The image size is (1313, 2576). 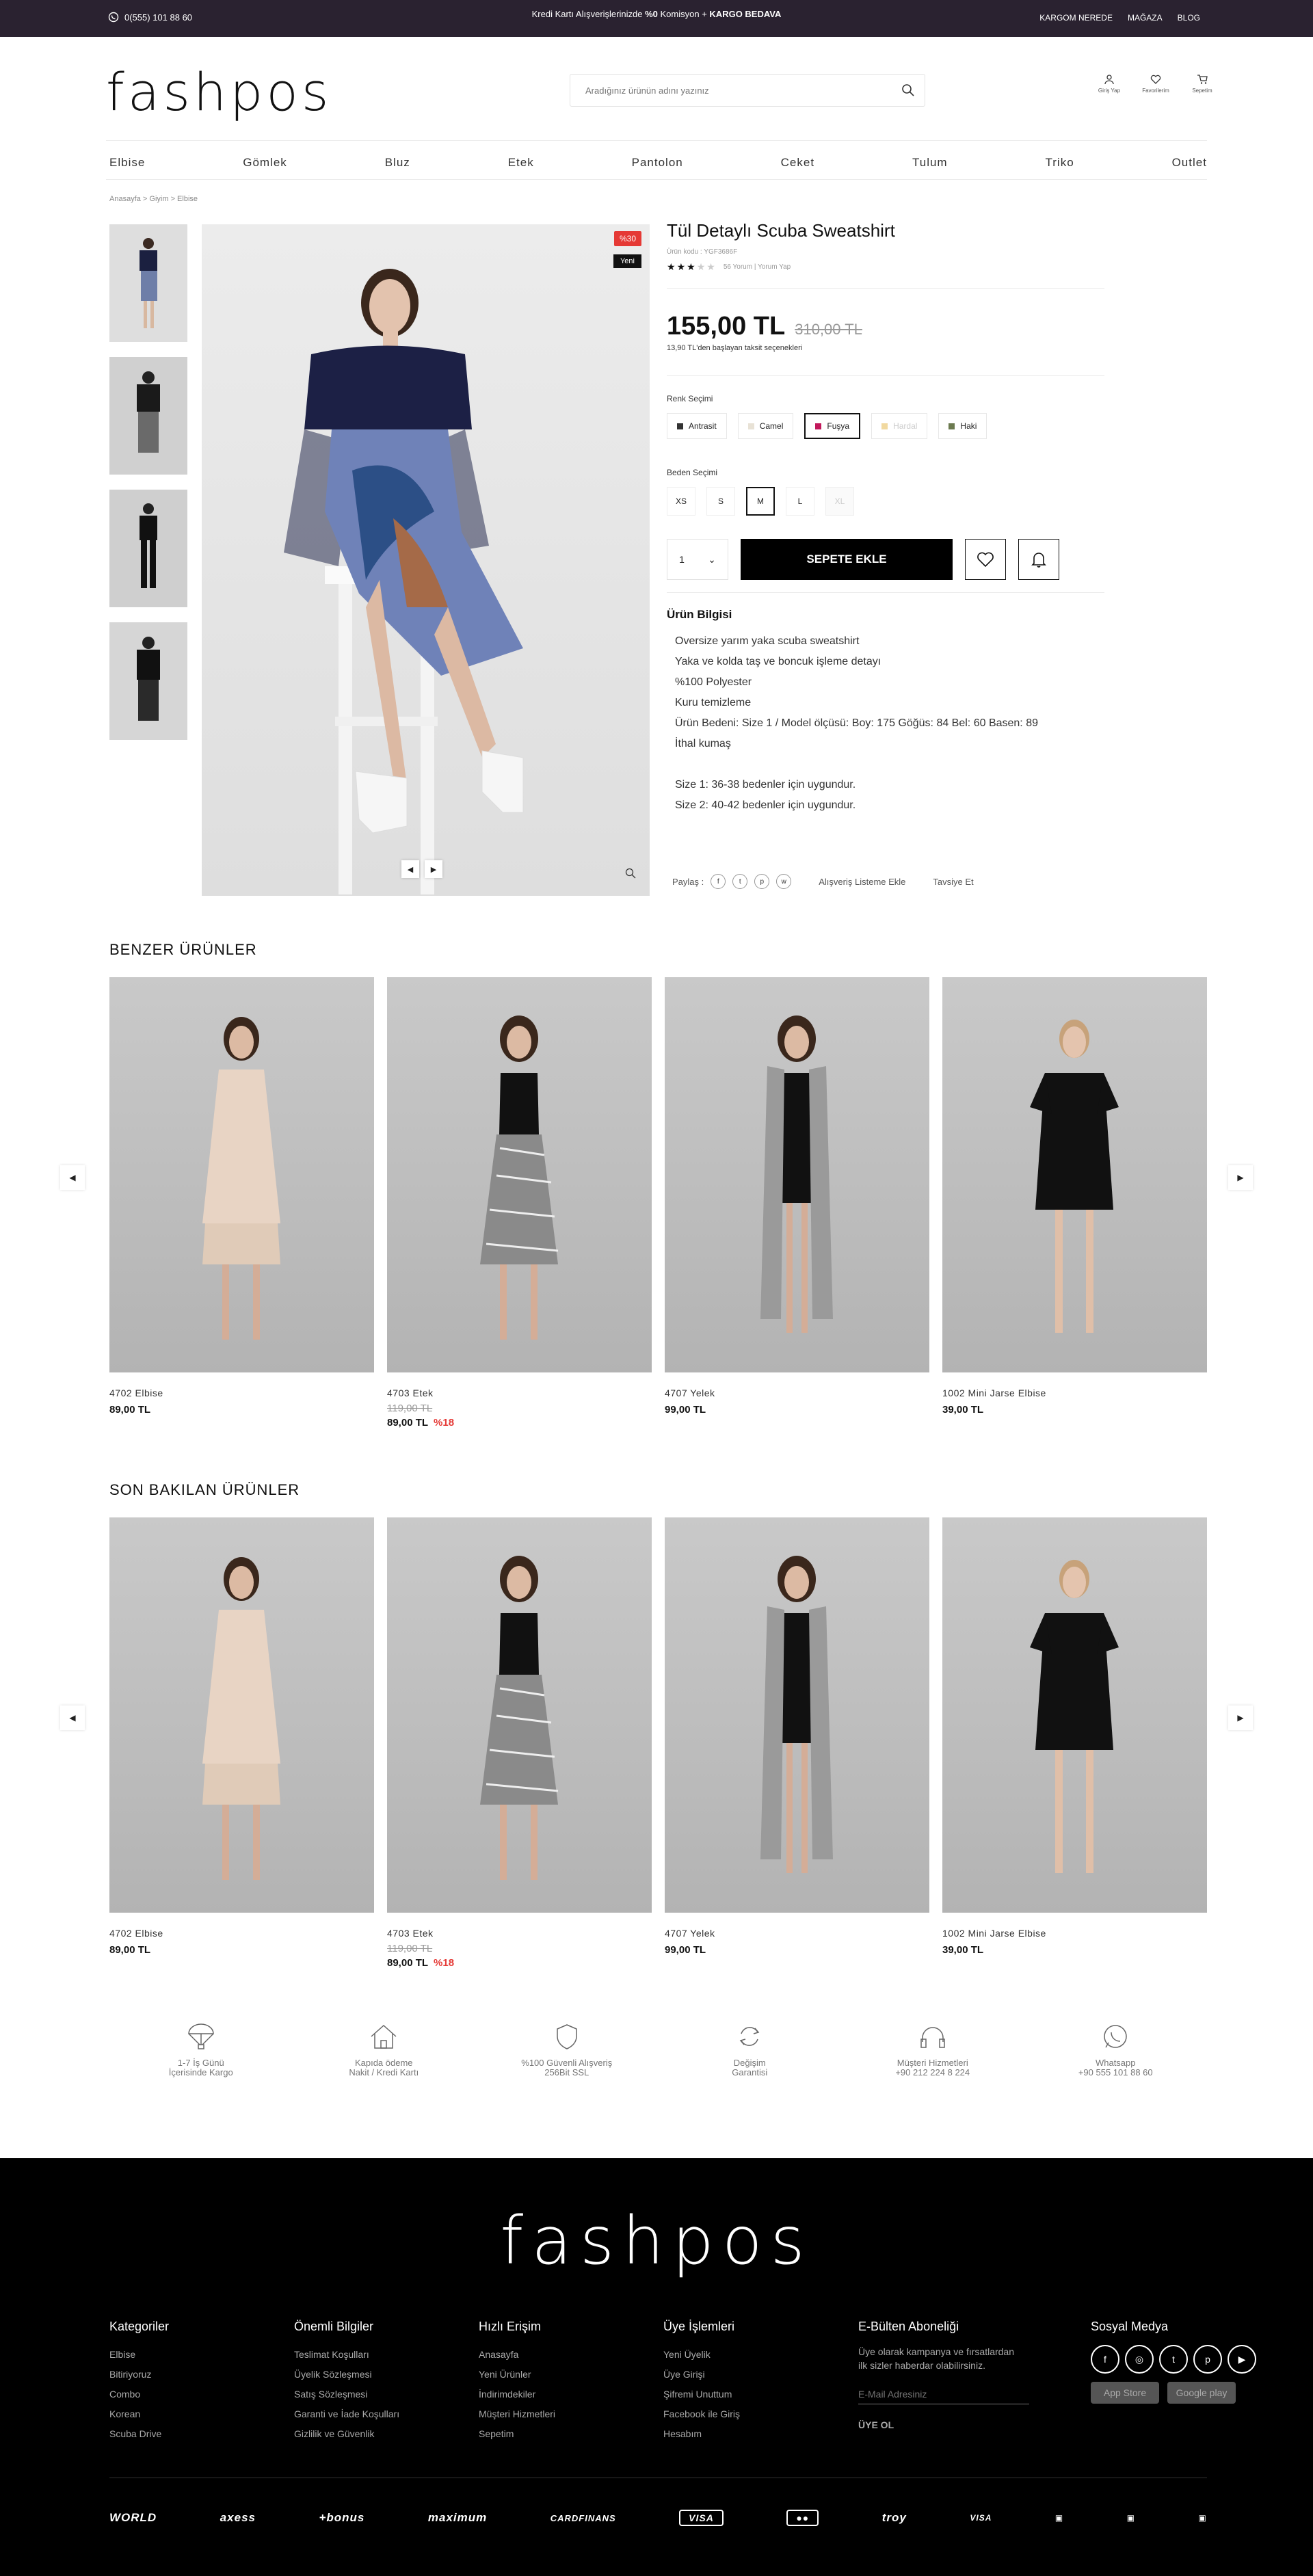 I want to click on google-play-badge: Google play, so click(x=1201, y=2393).